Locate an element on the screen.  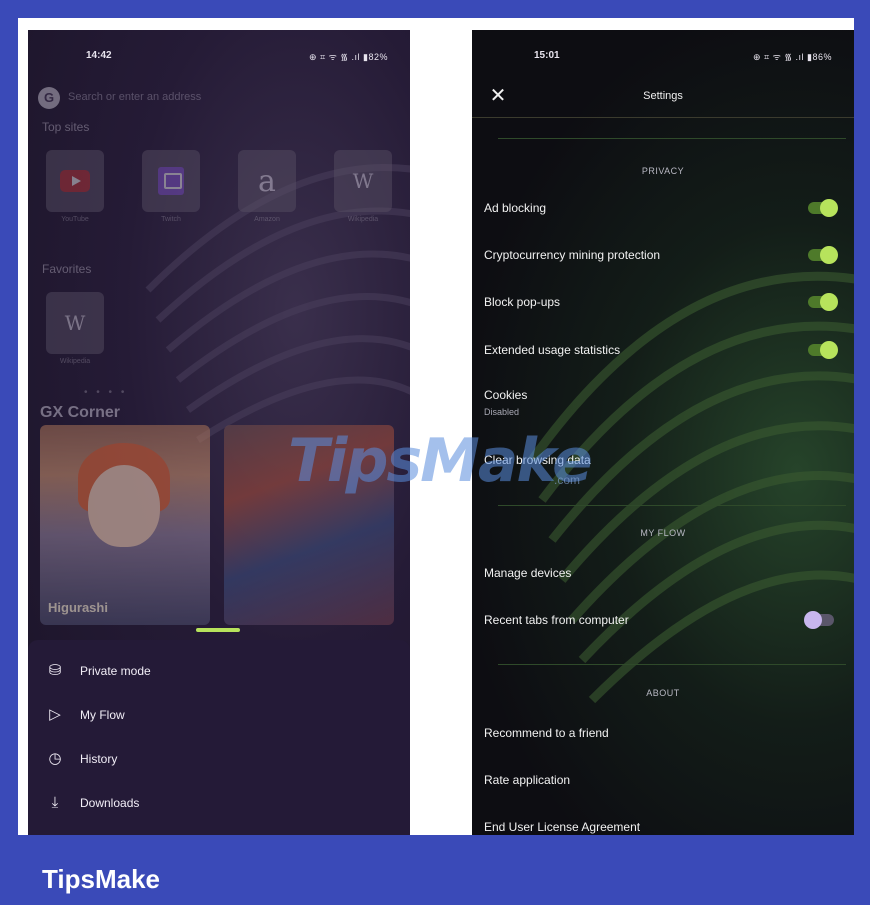
menu-item-label: My Flow is located at coordinates (102, 715).